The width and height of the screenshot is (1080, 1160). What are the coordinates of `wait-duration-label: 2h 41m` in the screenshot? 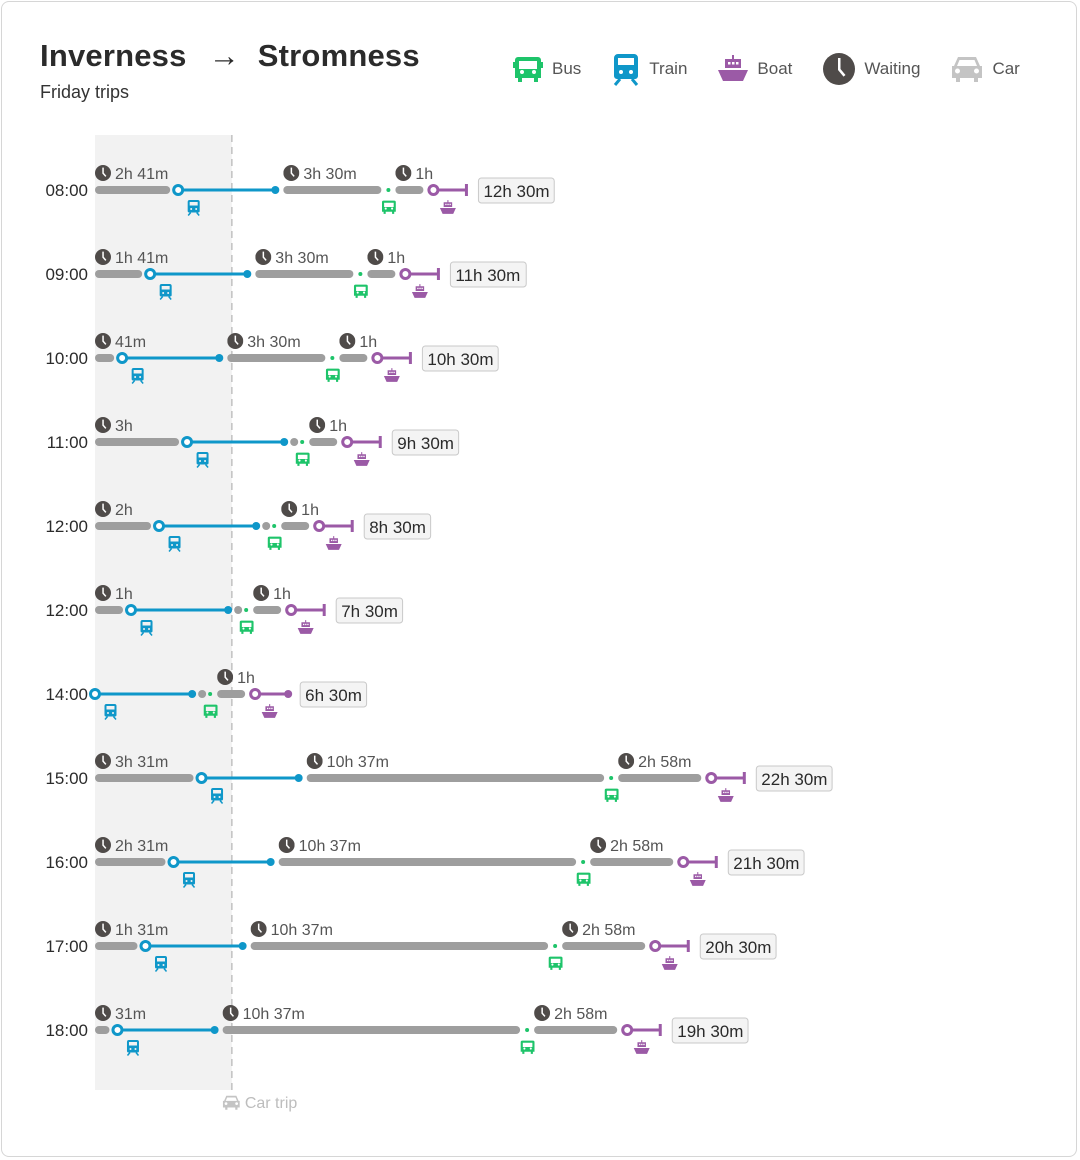 It's located at (141, 174).